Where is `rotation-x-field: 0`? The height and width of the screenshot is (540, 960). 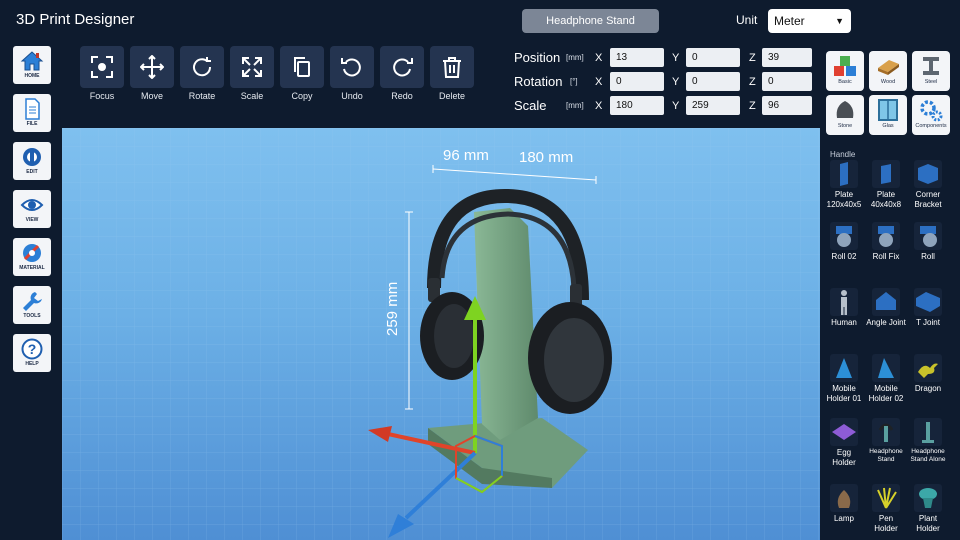 rotation-x-field: 0 is located at coordinates (637, 81).